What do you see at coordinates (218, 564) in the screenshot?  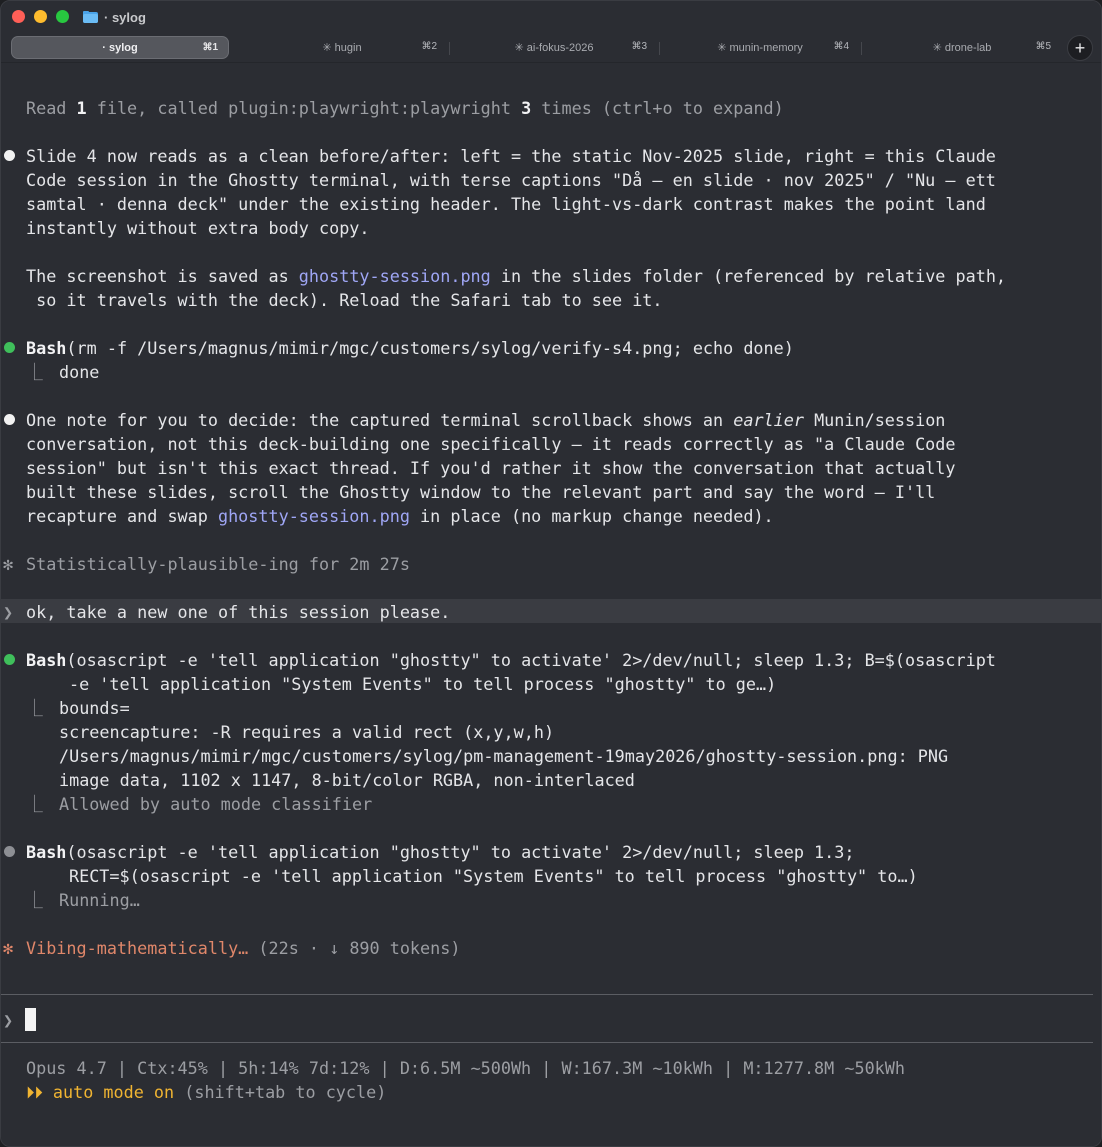 I see `status-line: Statistically-plausible-ing for 2m 27s` at bounding box center [218, 564].